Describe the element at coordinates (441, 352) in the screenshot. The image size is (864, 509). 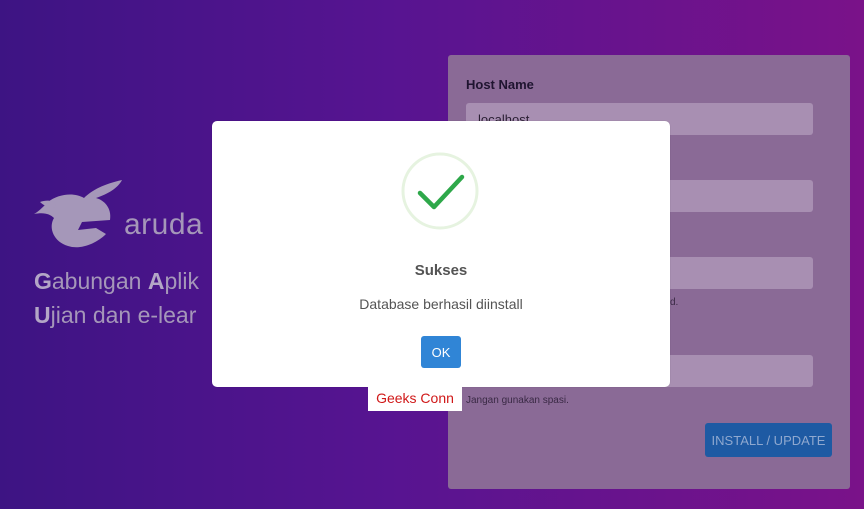
I see `ok-button: OK` at that location.